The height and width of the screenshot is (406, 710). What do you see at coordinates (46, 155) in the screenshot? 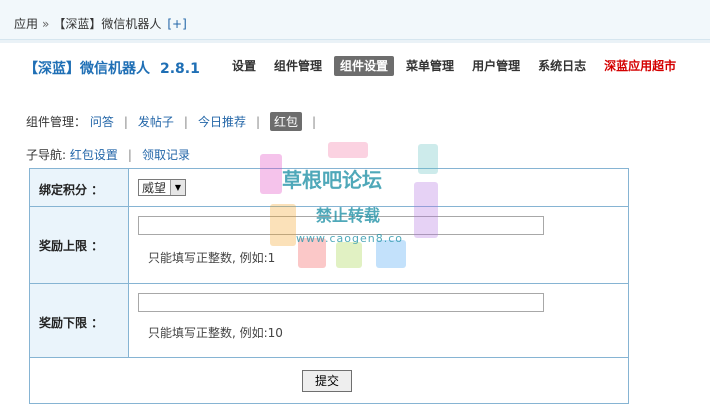
I see `subnav-label: 子导航:` at bounding box center [46, 155].